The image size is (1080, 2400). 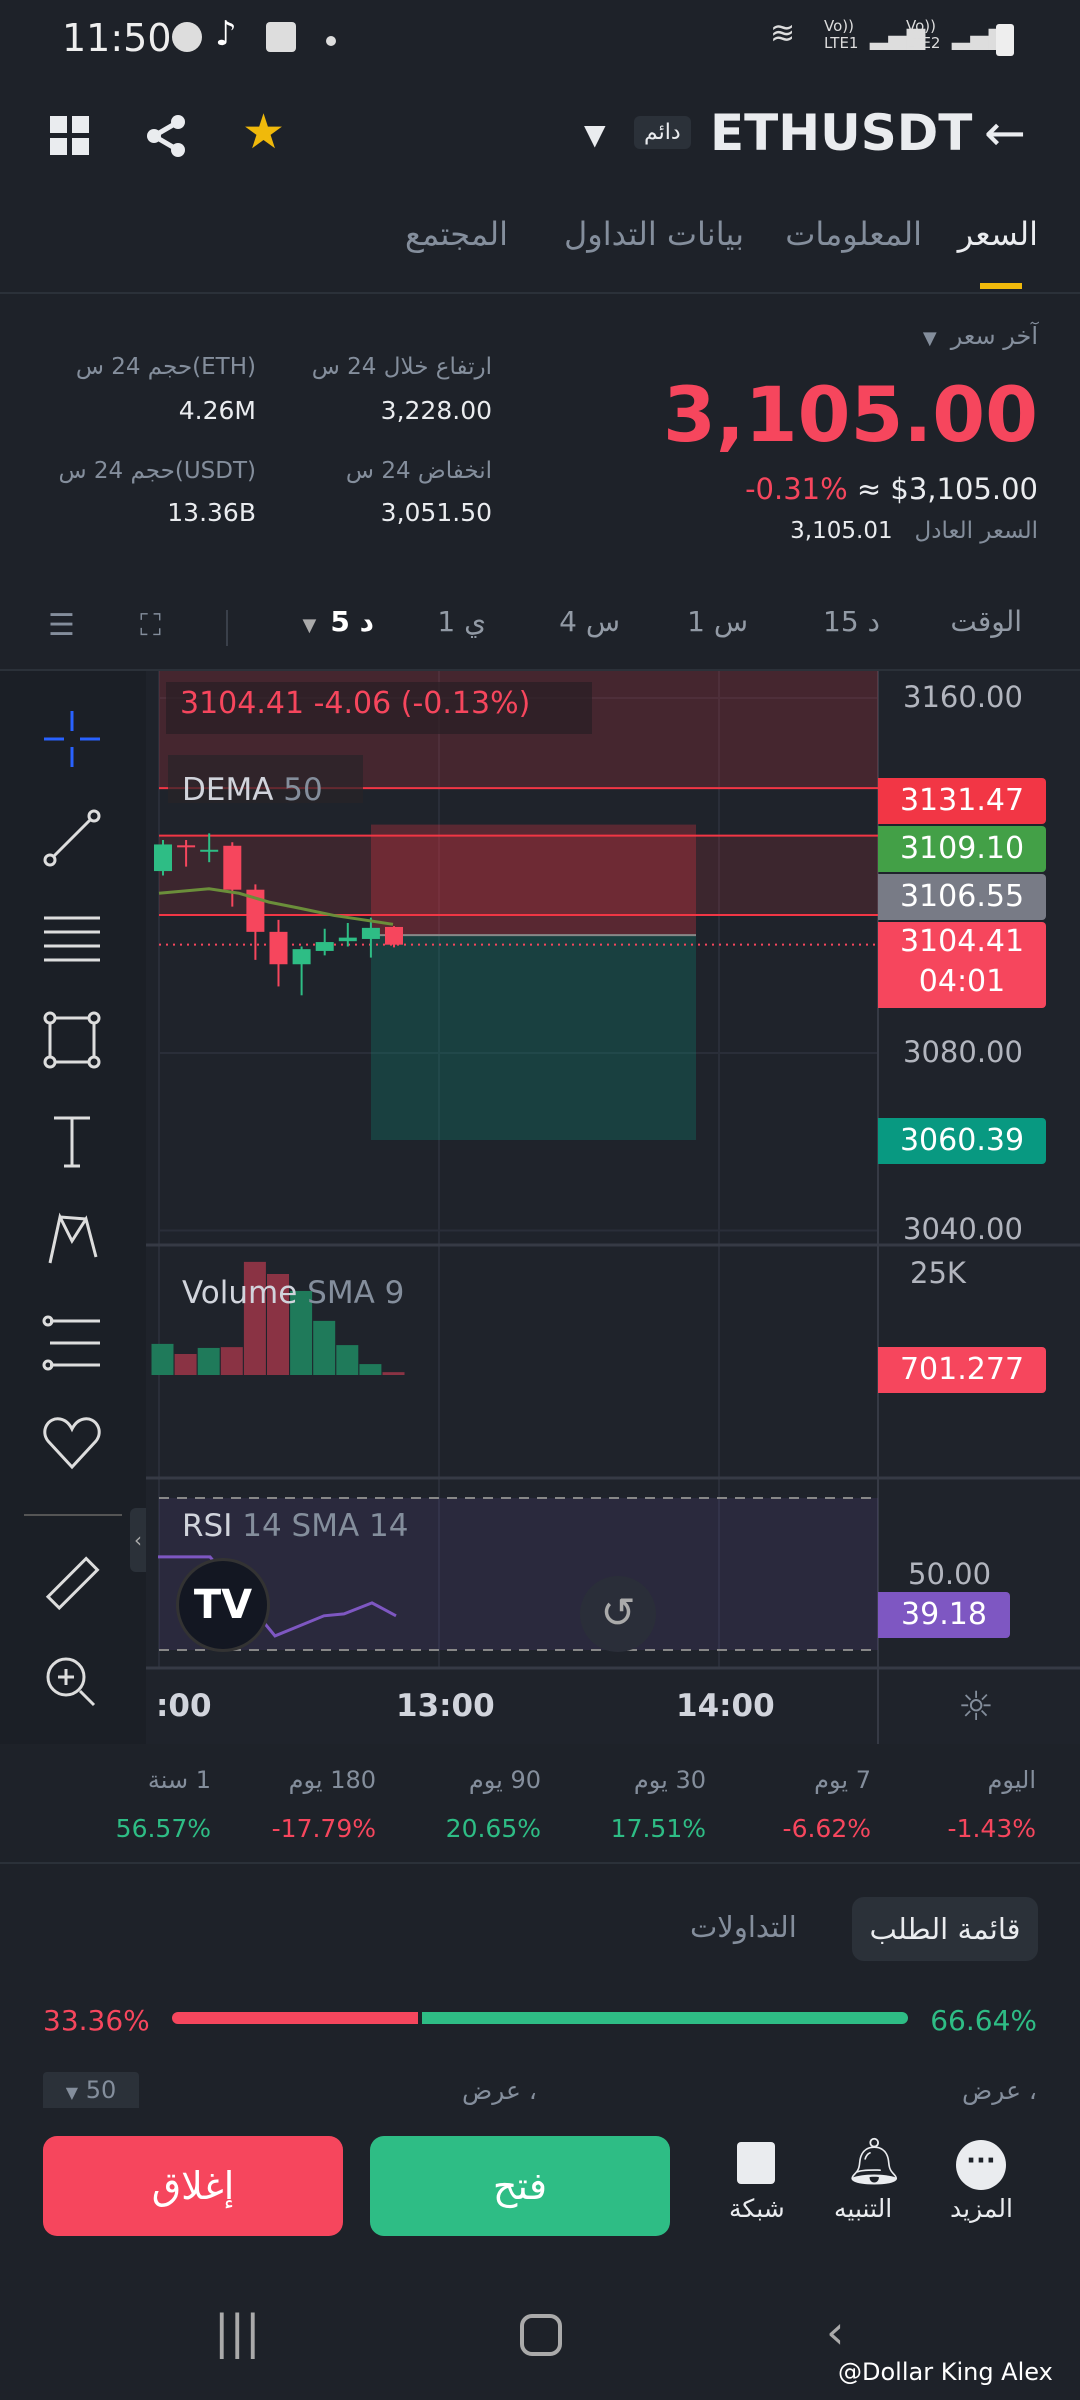 I want to click on open-position-button: فتح, so click(x=520, y=2186).